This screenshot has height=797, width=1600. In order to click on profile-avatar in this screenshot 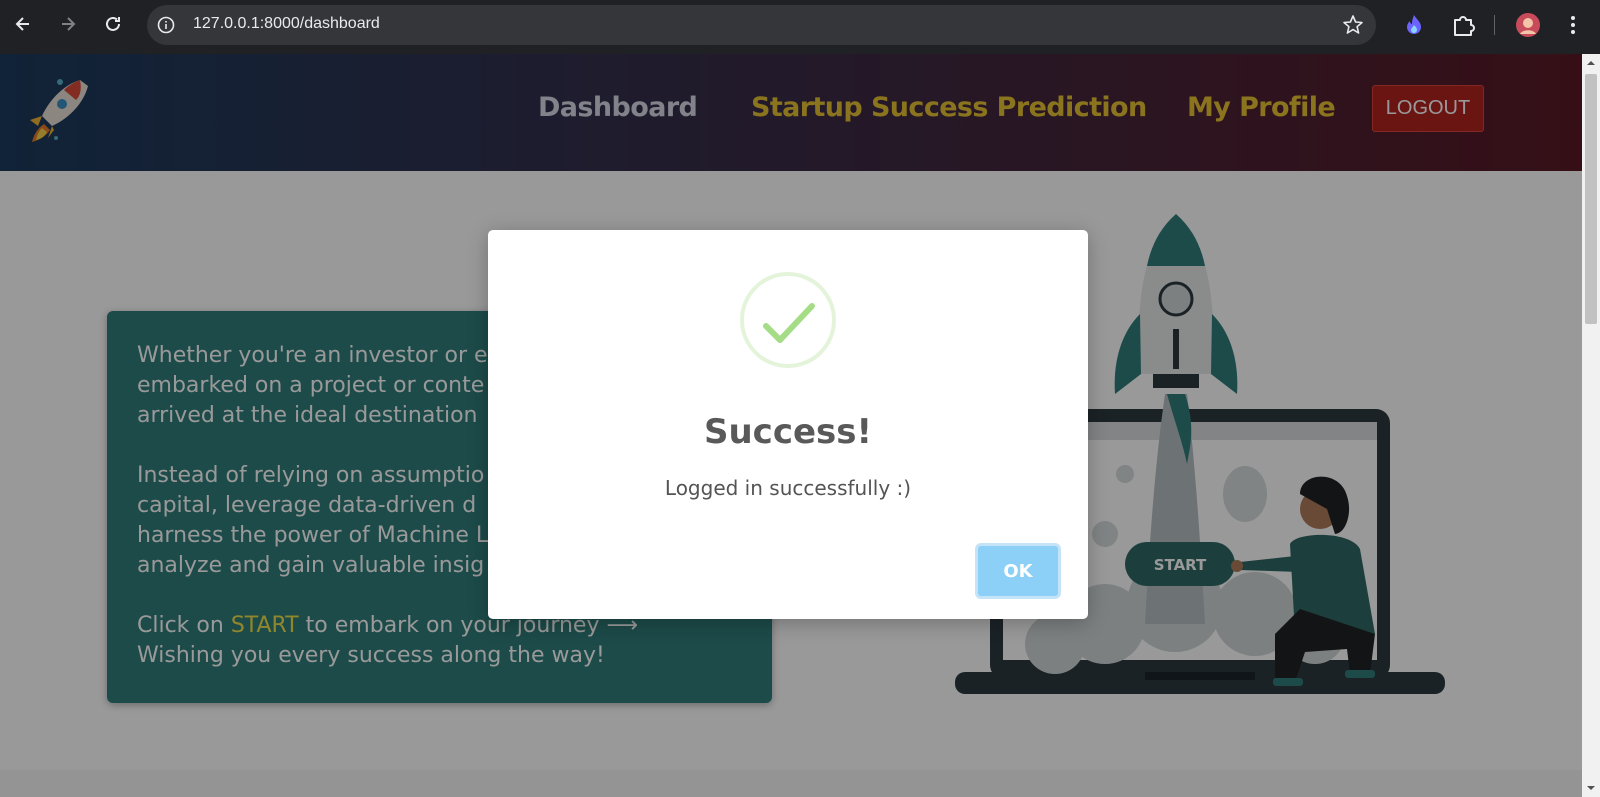, I will do `click(1528, 25)`.